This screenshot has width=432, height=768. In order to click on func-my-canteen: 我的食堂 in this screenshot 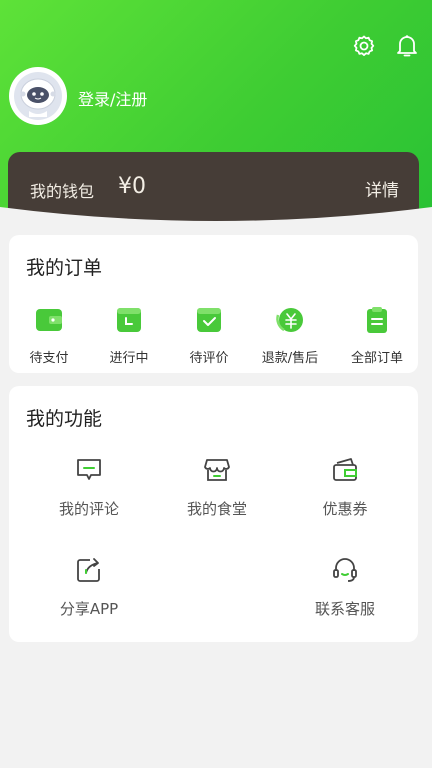, I will do `click(217, 487)`.